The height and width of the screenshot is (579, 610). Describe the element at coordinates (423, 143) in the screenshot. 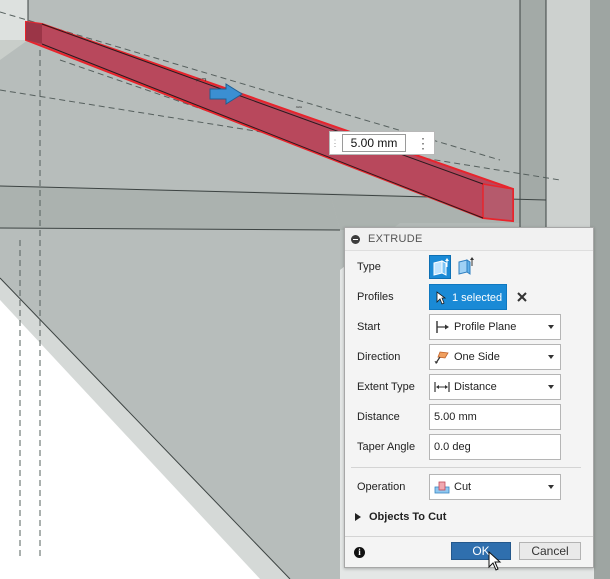

I see `more-options-icon: ⋮` at that location.